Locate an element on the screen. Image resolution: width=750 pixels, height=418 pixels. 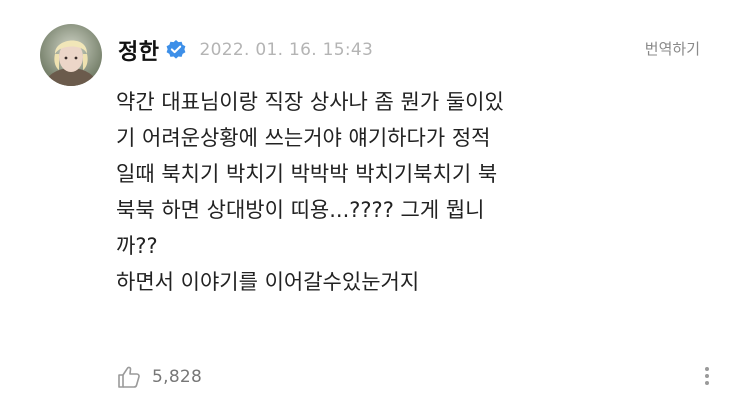
like-button: 5,828 is located at coordinates (159, 377).